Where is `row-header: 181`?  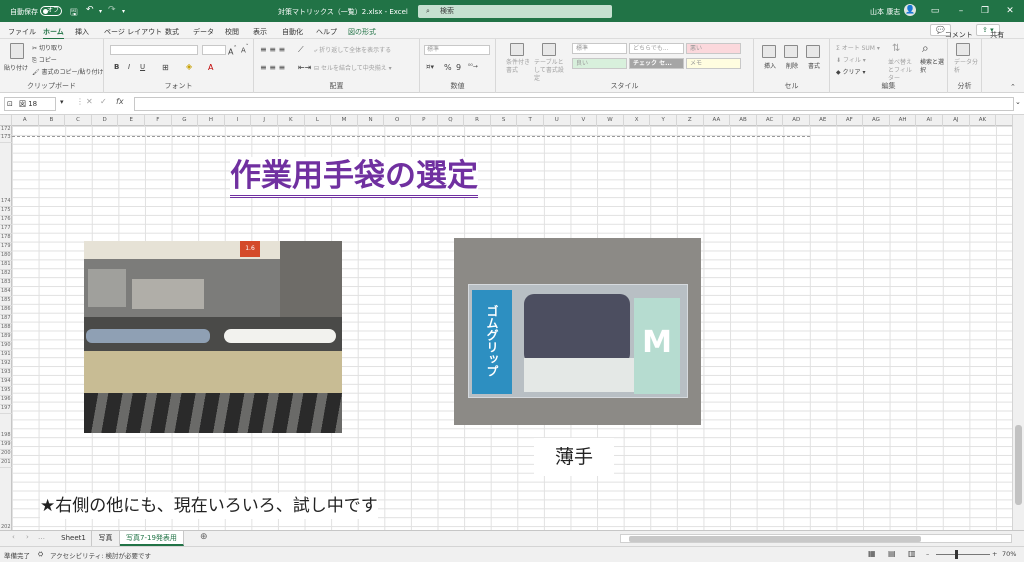
row-header: 181 is located at coordinates (6, 265).